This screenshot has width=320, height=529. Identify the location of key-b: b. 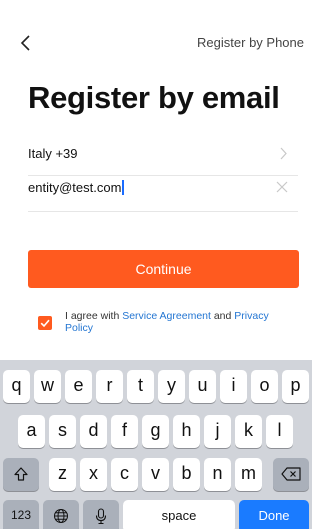
(186, 474).